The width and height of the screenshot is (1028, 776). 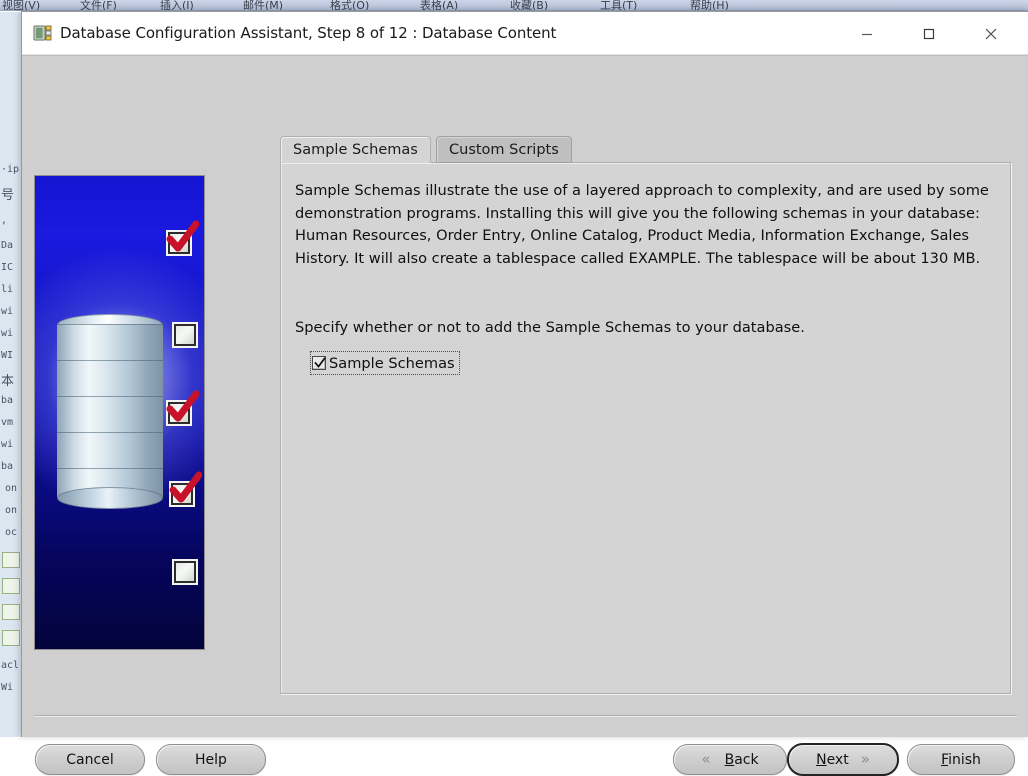 I want to click on next-button: Next », so click(x=843, y=759).